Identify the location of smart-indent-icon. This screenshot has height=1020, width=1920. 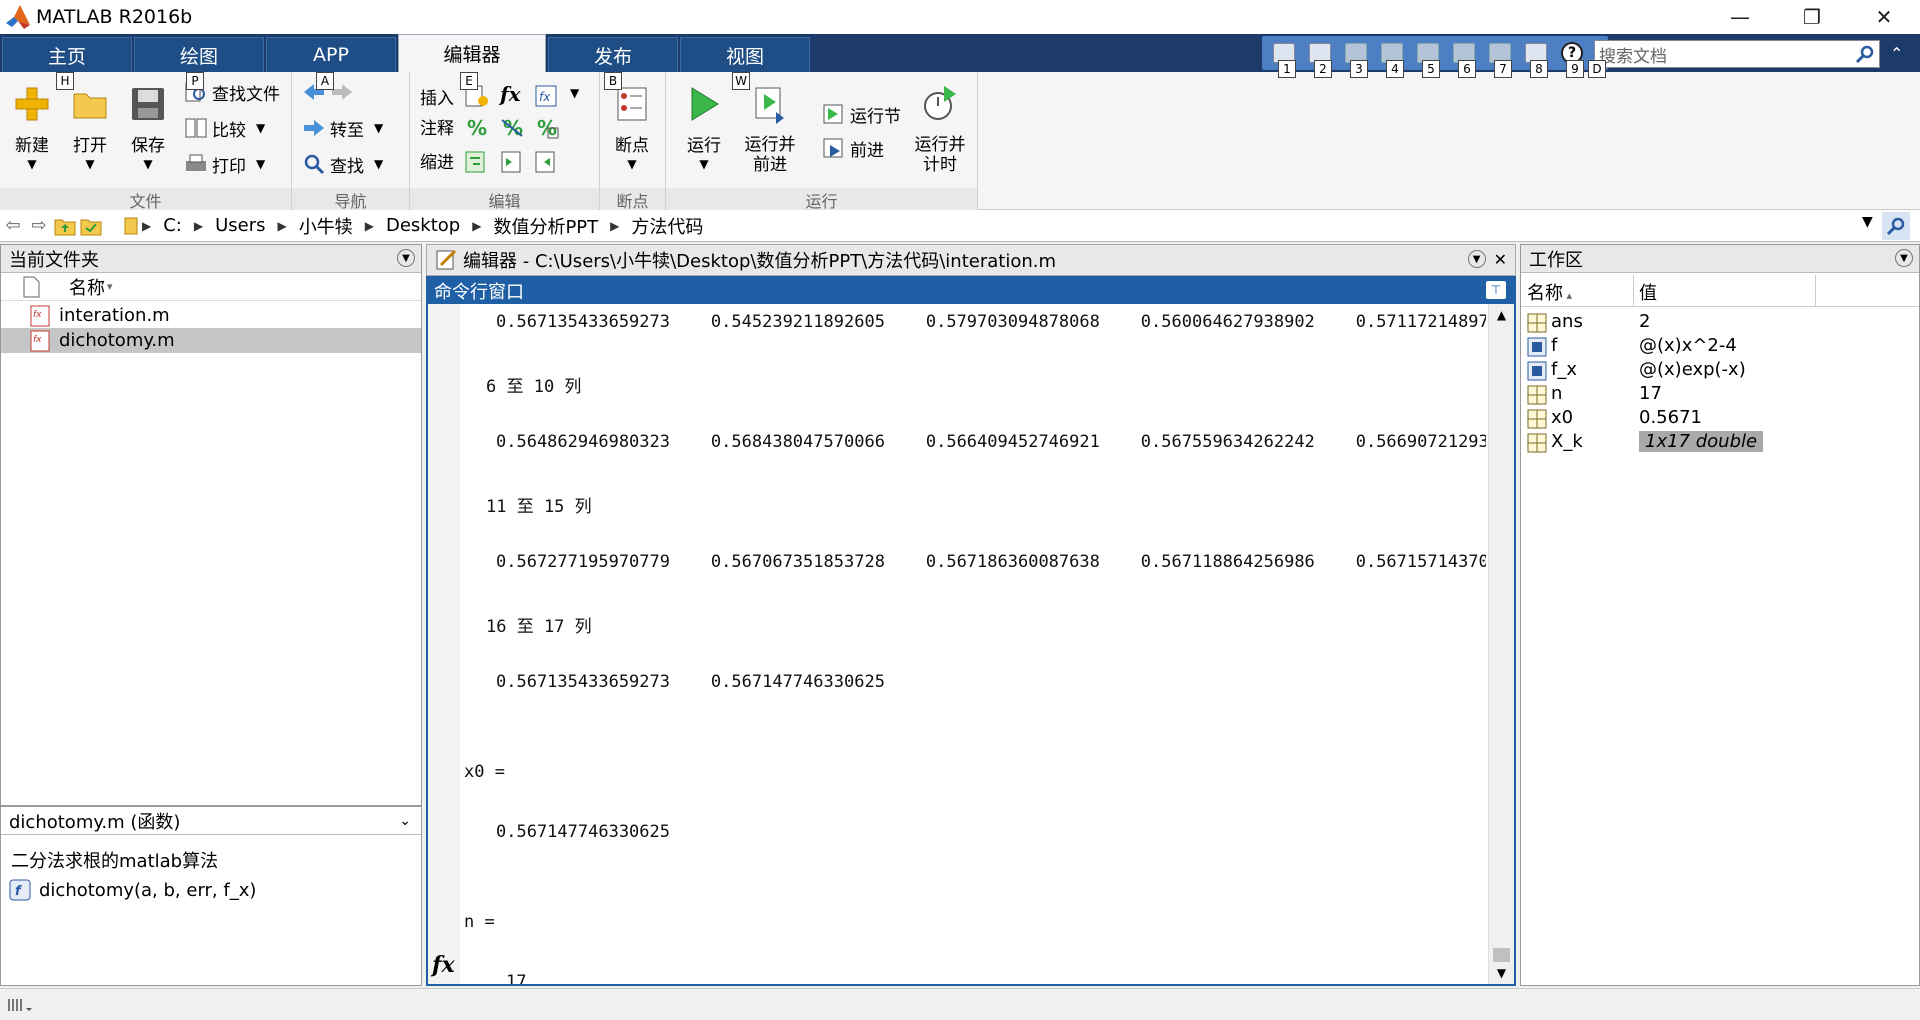
(477, 162).